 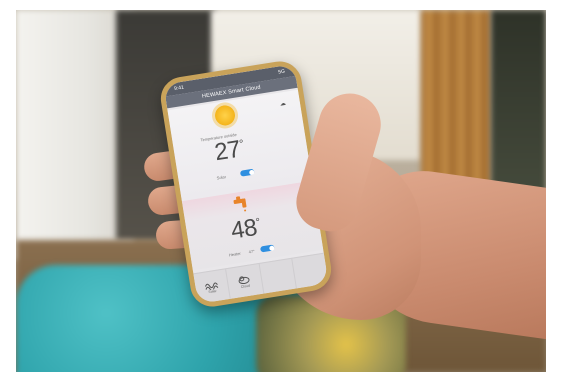 I want to click on tab-cloud: Cloud, so click(x=245, y=281).